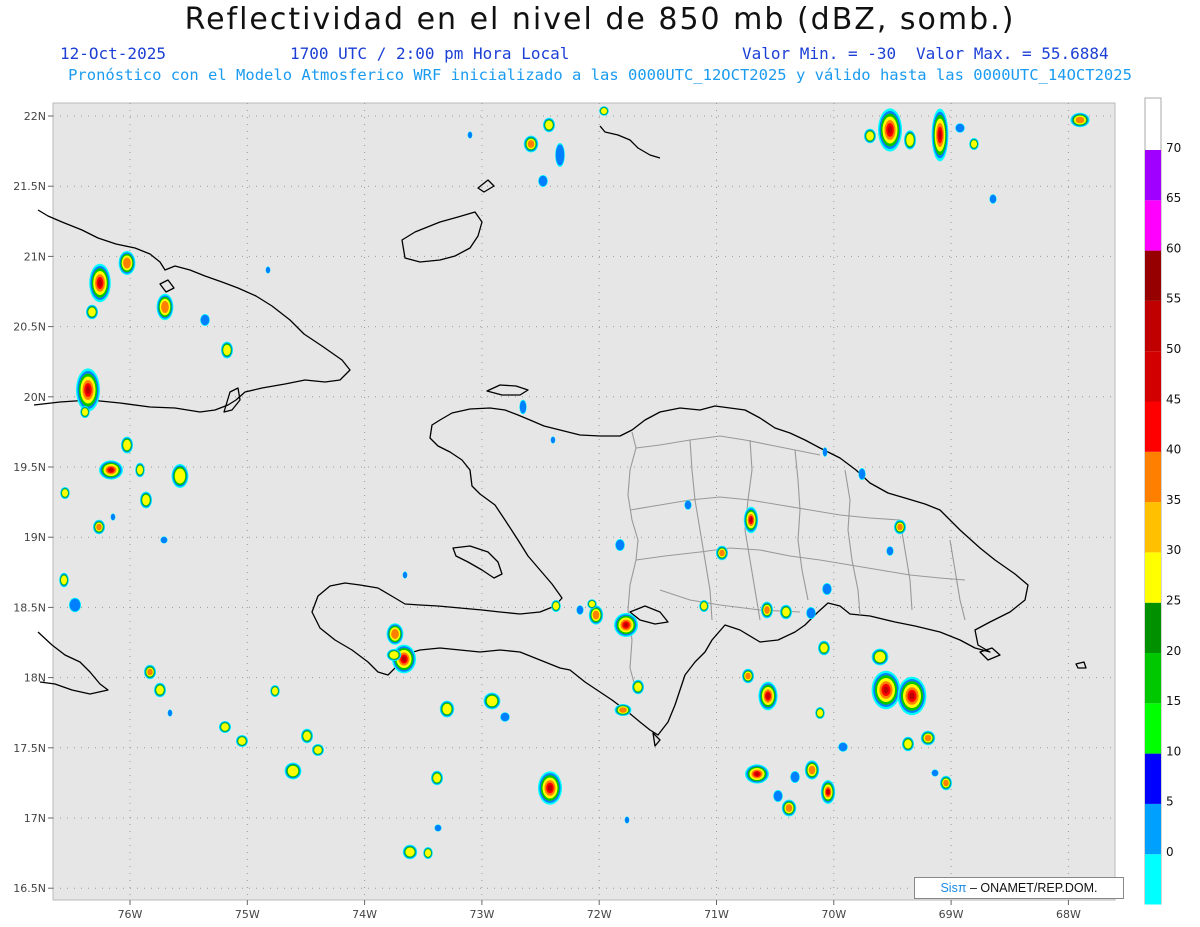 The width and height of the screenshot is (1200, 927). Describe the element at coordinates (819, 53) in the screenshot. I see `min-value-label: Valor Min. = -30` at that location.